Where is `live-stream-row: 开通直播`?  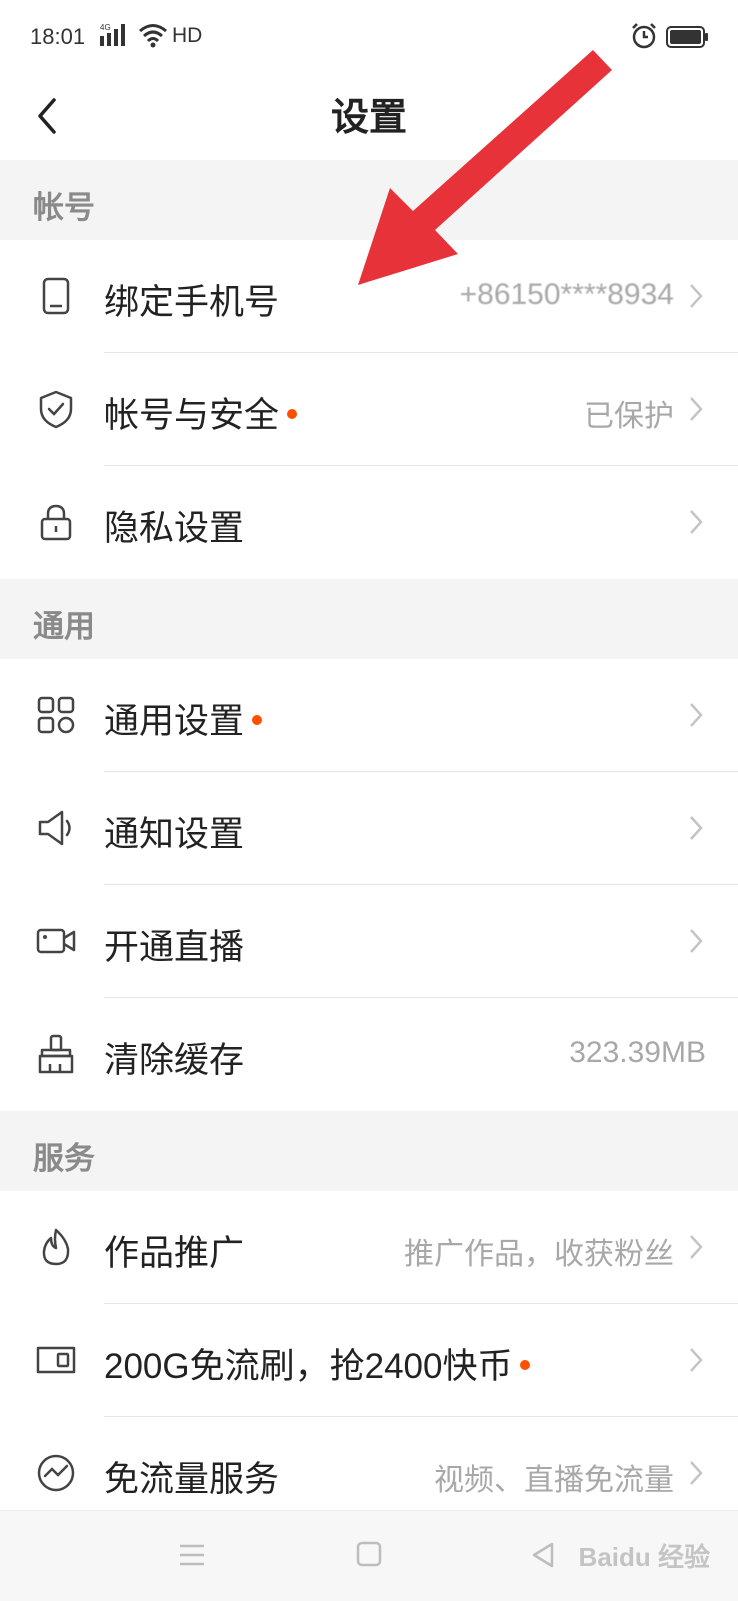 live-stream-row: 开通直播 is located at coordinates (369, 941).